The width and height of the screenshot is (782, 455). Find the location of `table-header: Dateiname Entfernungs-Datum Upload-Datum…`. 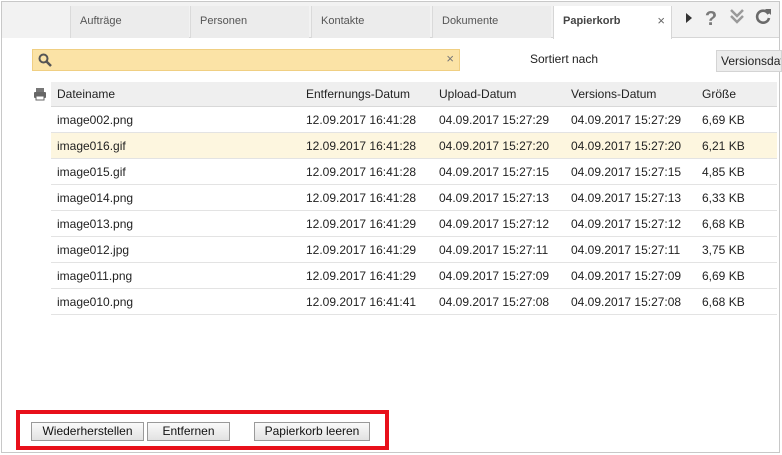

table-header: Dateiname Entfernungs-Datum Upload-Datum… is located at coordinates (414, 94).